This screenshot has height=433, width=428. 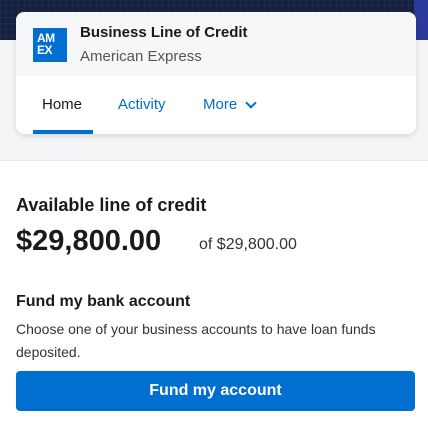 I want to click on tab-home-label: Home, so click(x=62, y=104).